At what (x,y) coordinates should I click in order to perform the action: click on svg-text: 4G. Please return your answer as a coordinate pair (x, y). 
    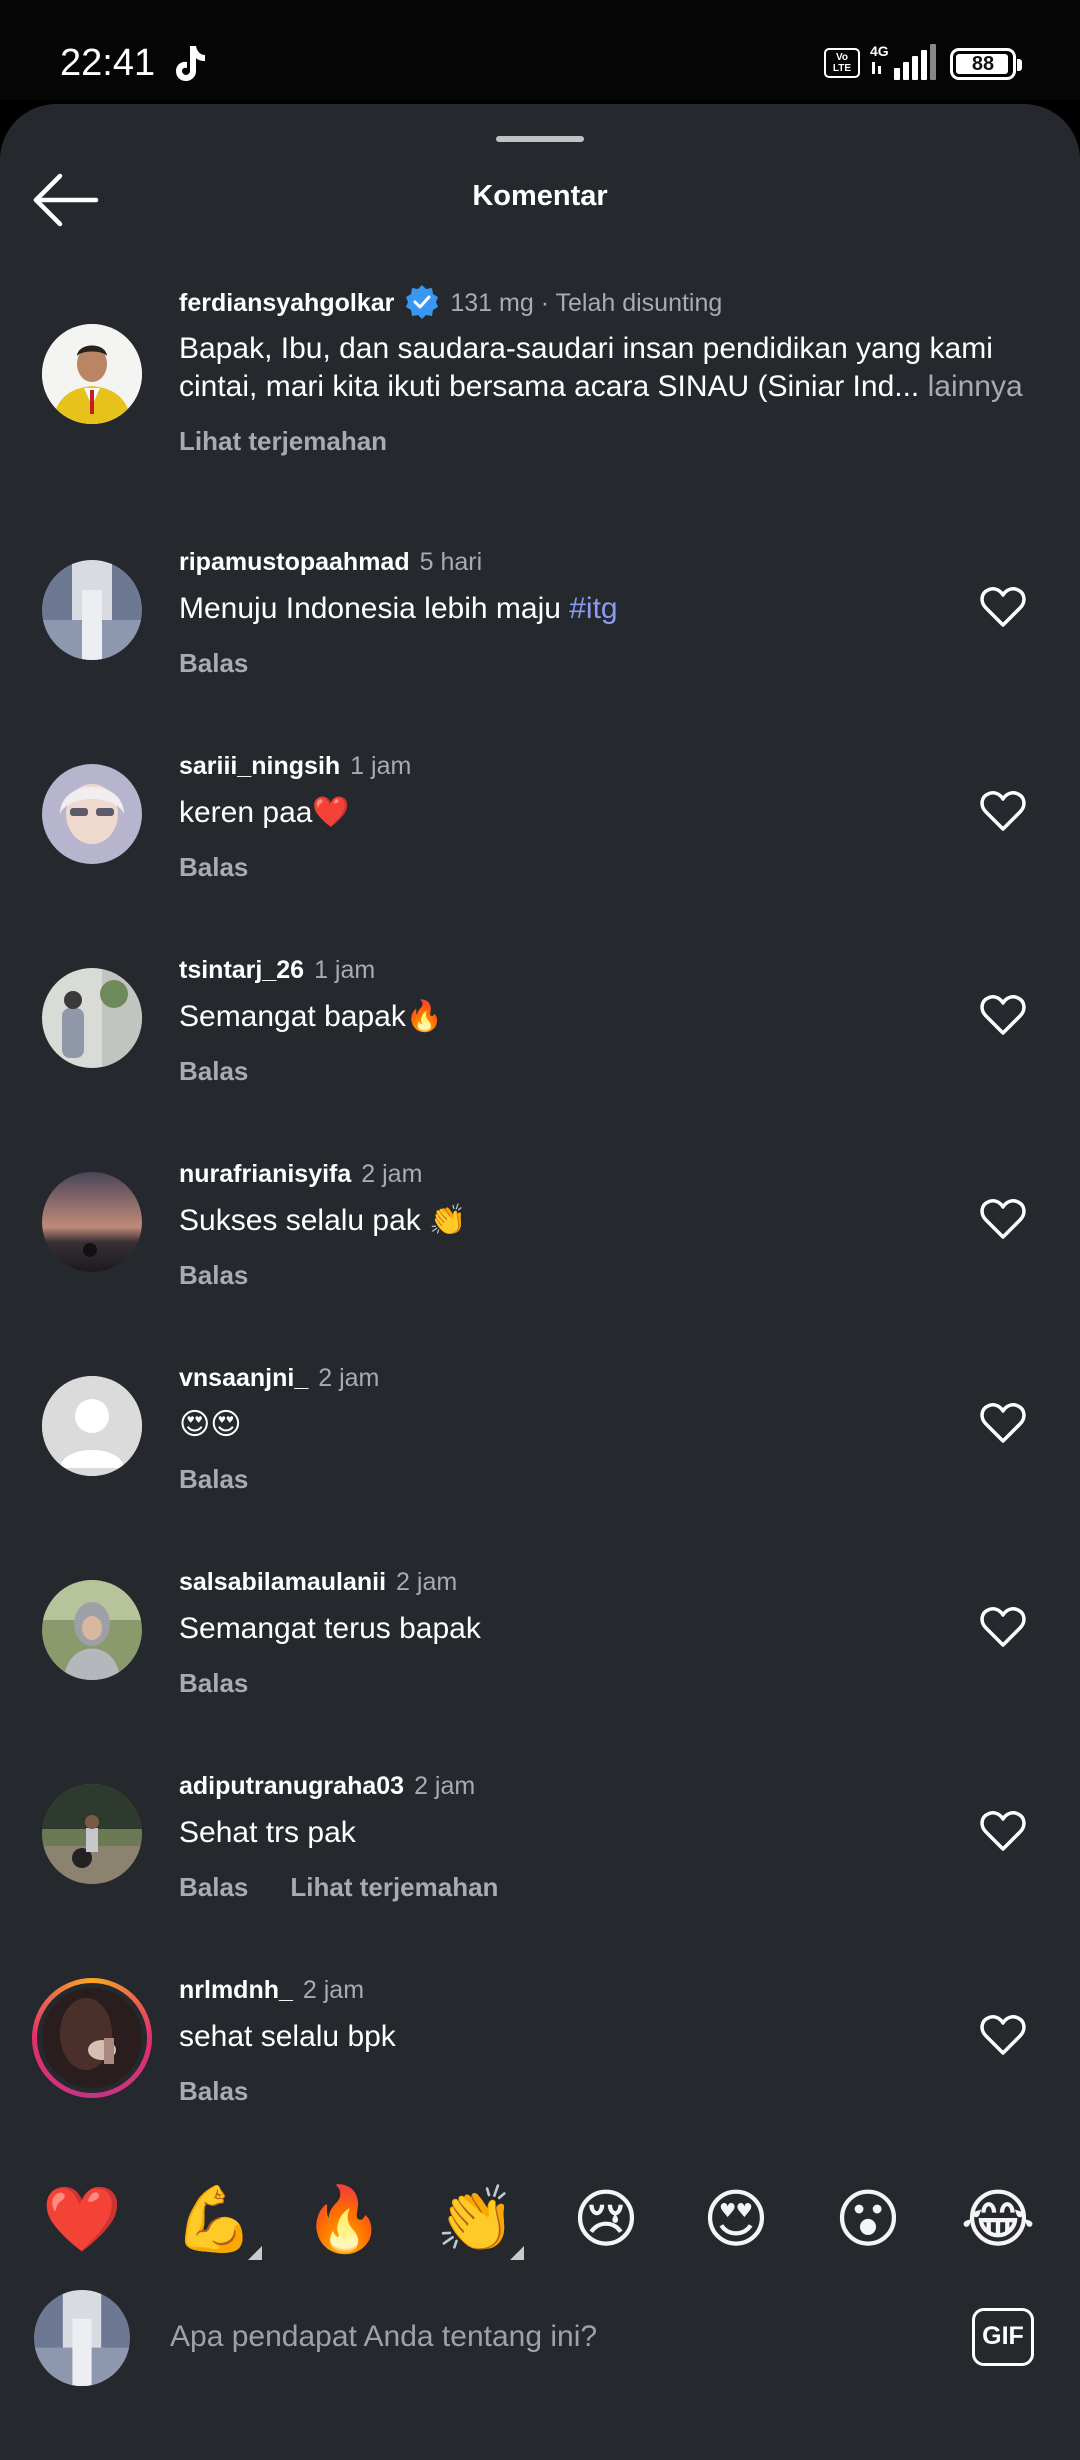
    Looking at the image, I should click on (879, 51).